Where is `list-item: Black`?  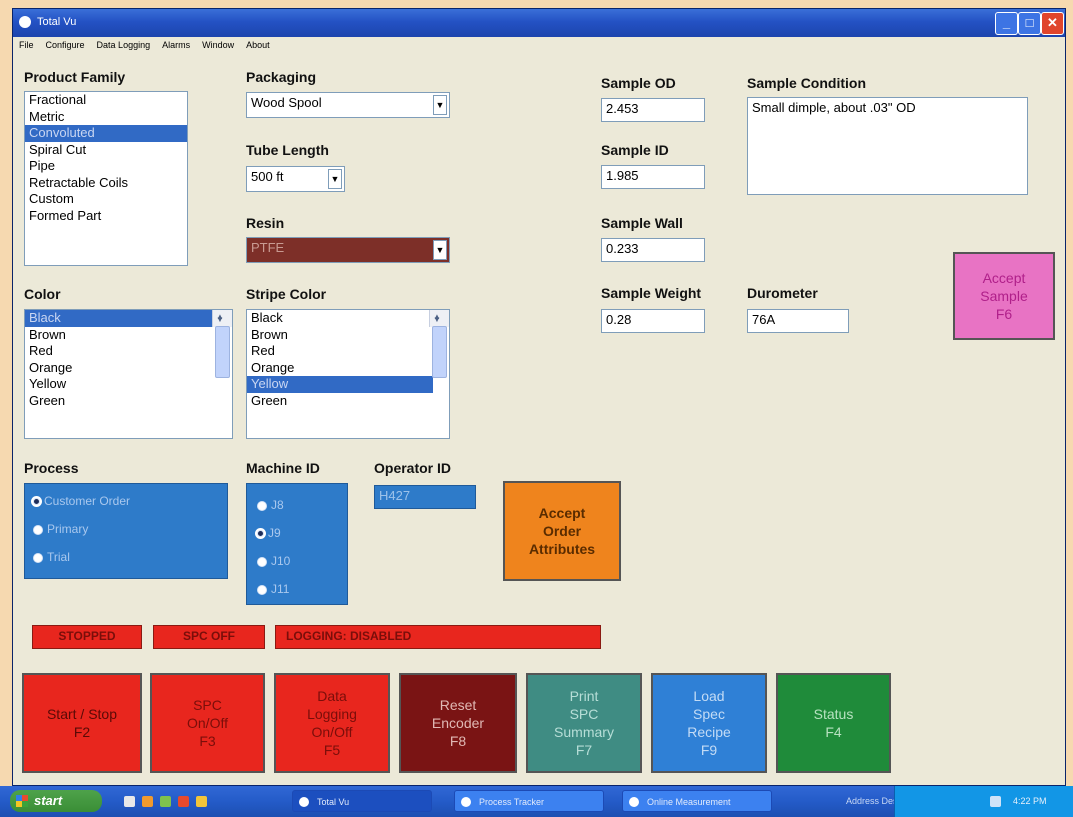 list-item: Black is located at coordinates (348, 318).